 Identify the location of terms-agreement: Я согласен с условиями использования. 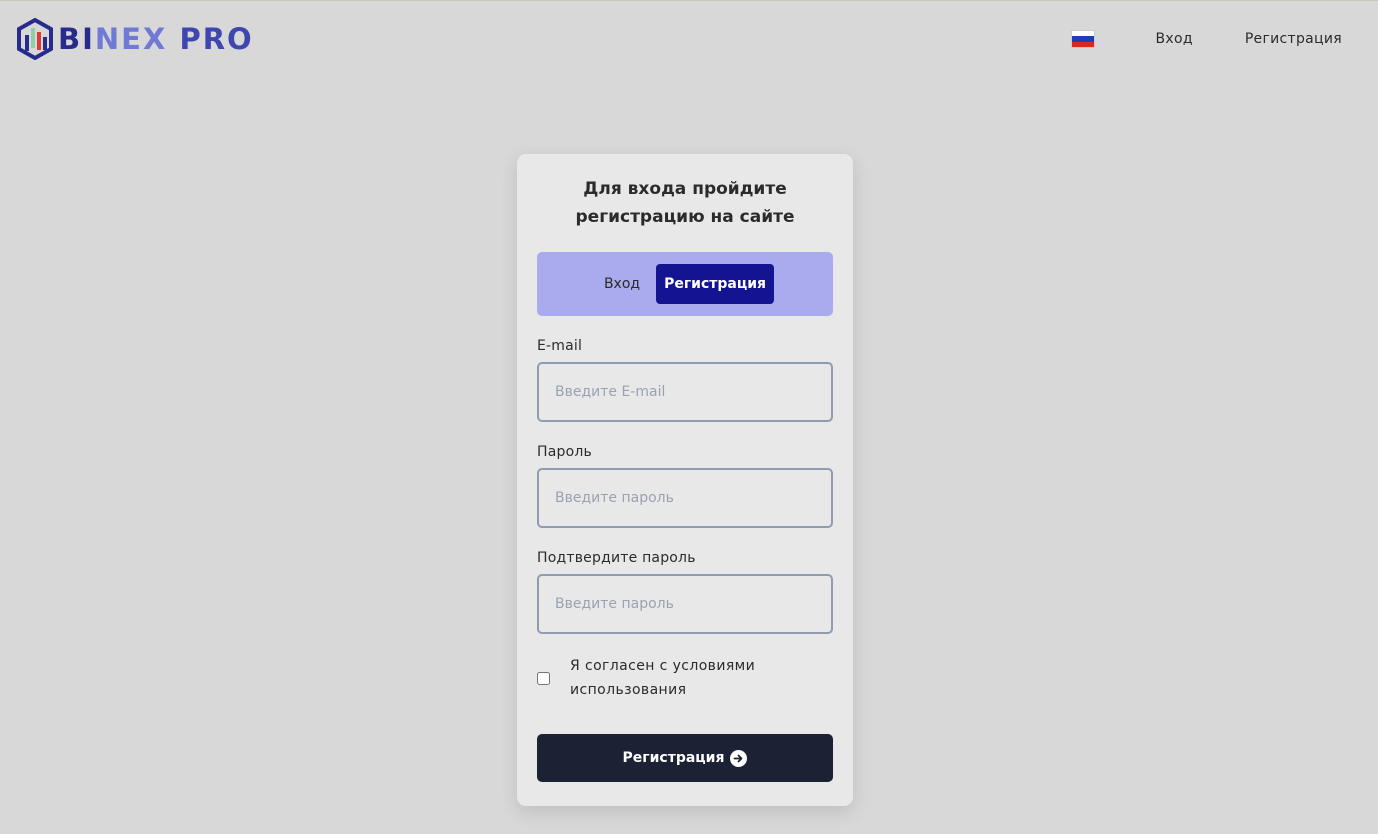
(685, 678).